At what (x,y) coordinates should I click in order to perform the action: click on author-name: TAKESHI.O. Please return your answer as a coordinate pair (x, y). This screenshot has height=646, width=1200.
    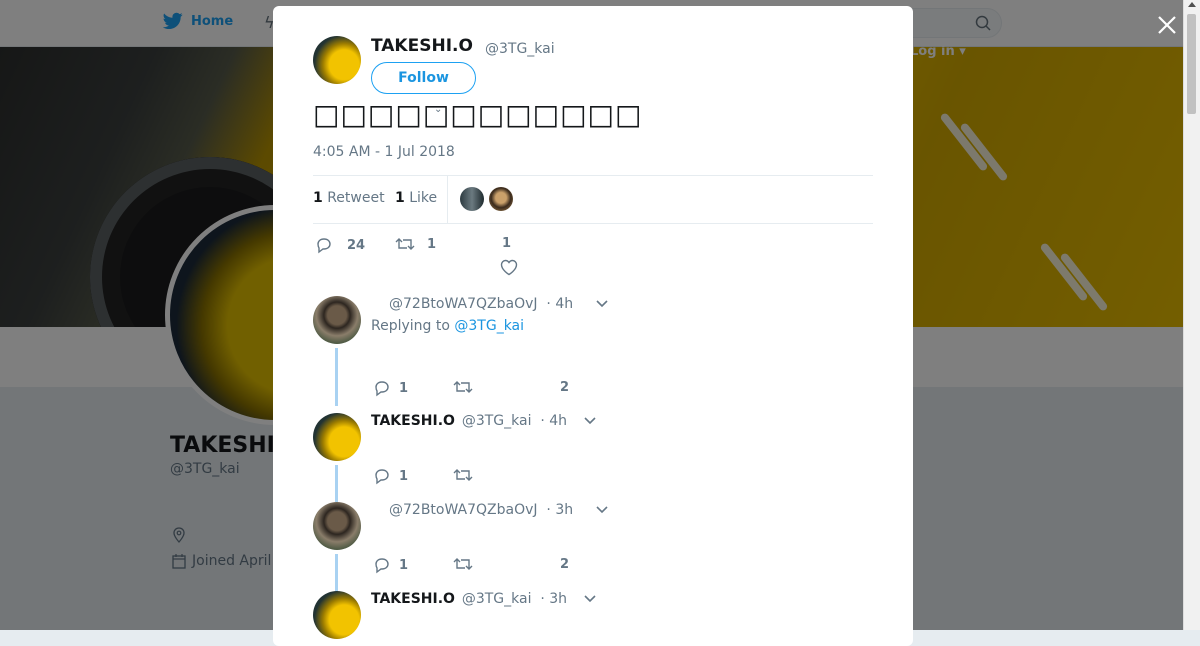
    Looking at the image, I should click on (422, 46).